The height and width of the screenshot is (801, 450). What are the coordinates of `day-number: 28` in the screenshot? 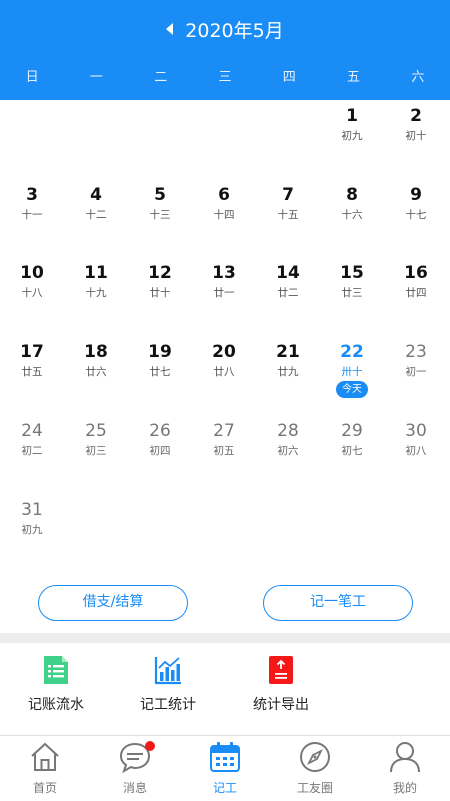 It's located at (288, 431).